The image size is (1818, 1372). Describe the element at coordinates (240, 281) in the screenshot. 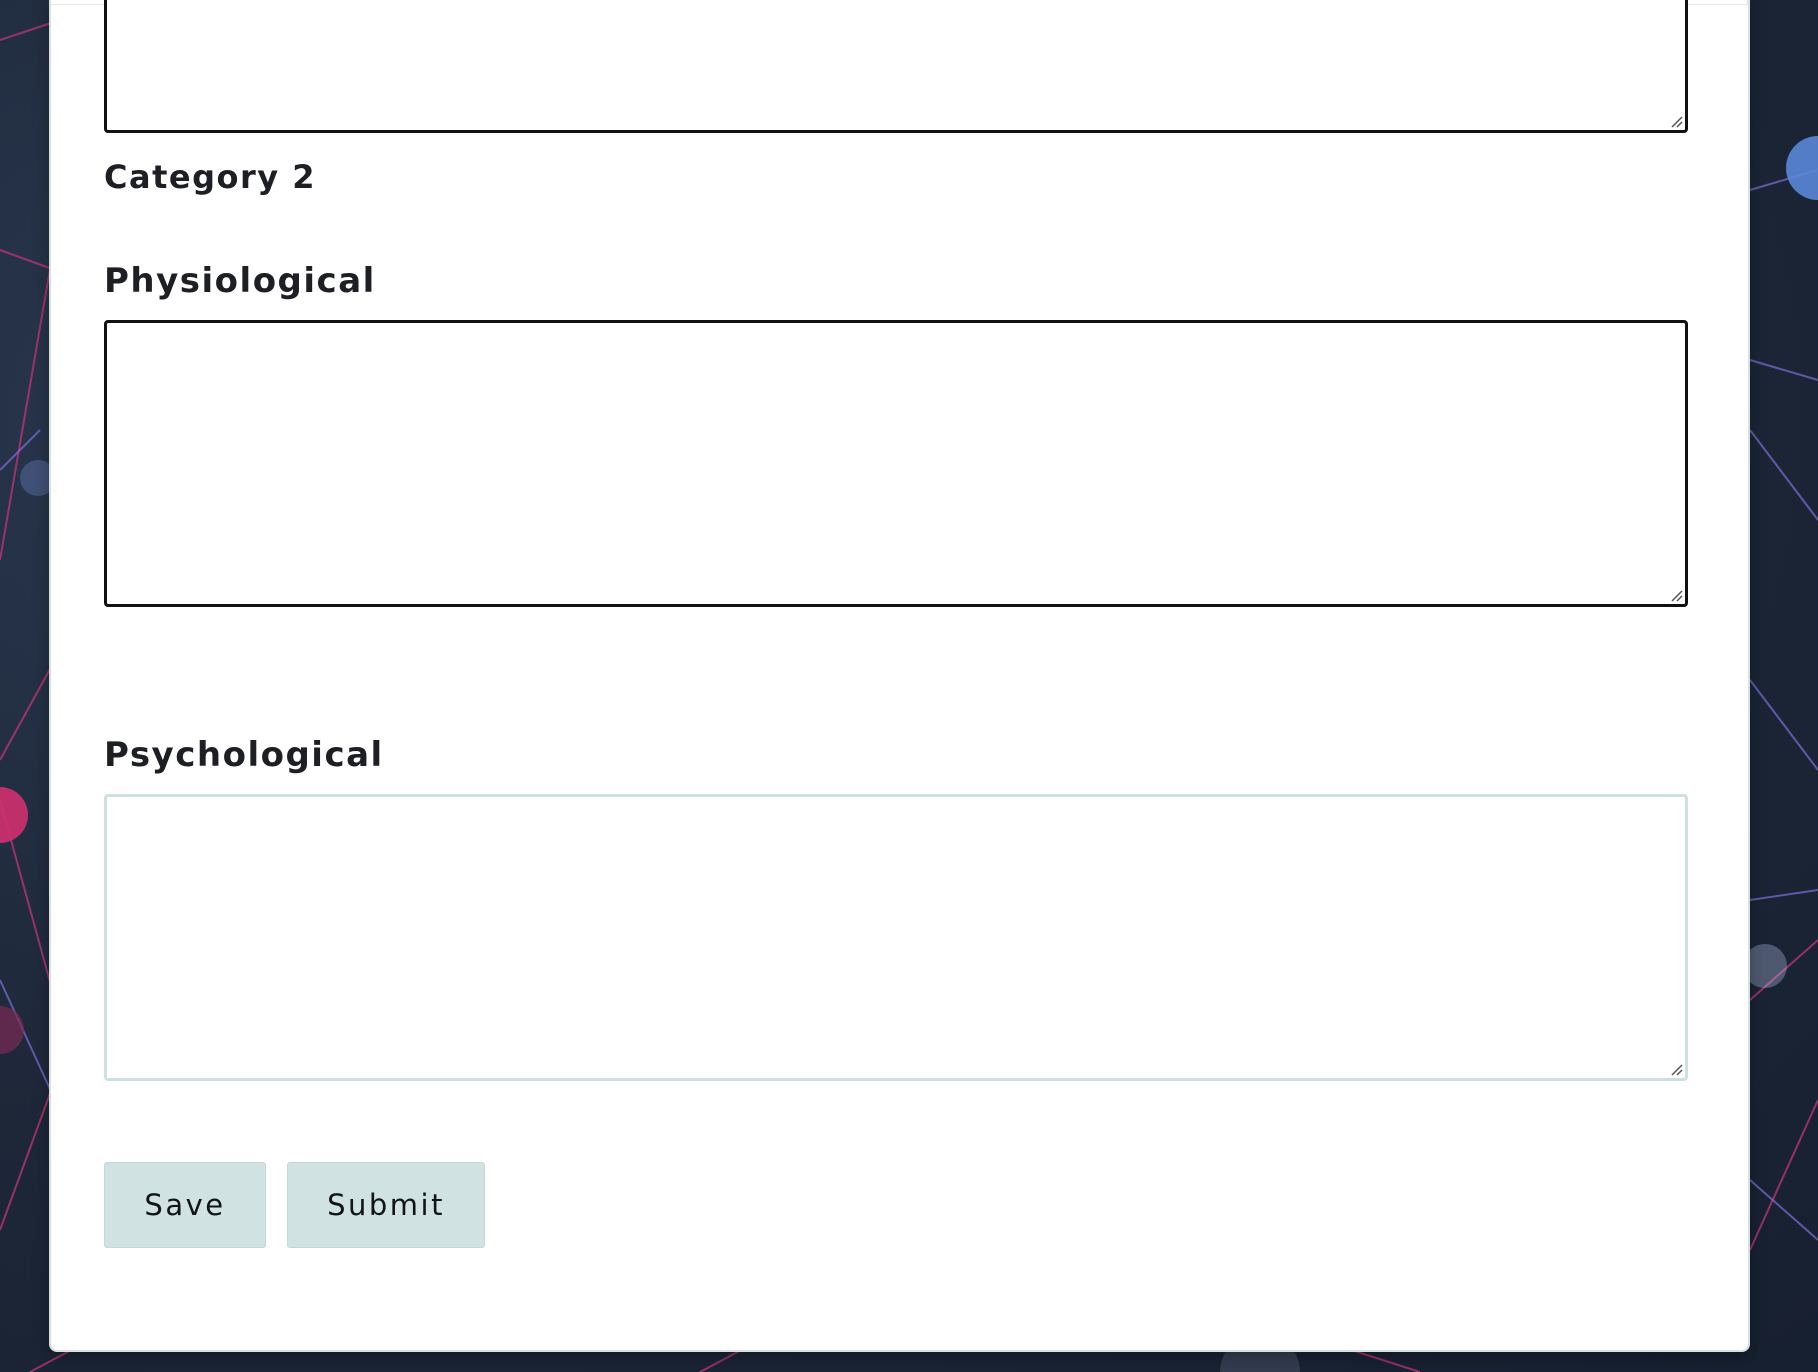

I see `physiological-label: Physiological` at that location.